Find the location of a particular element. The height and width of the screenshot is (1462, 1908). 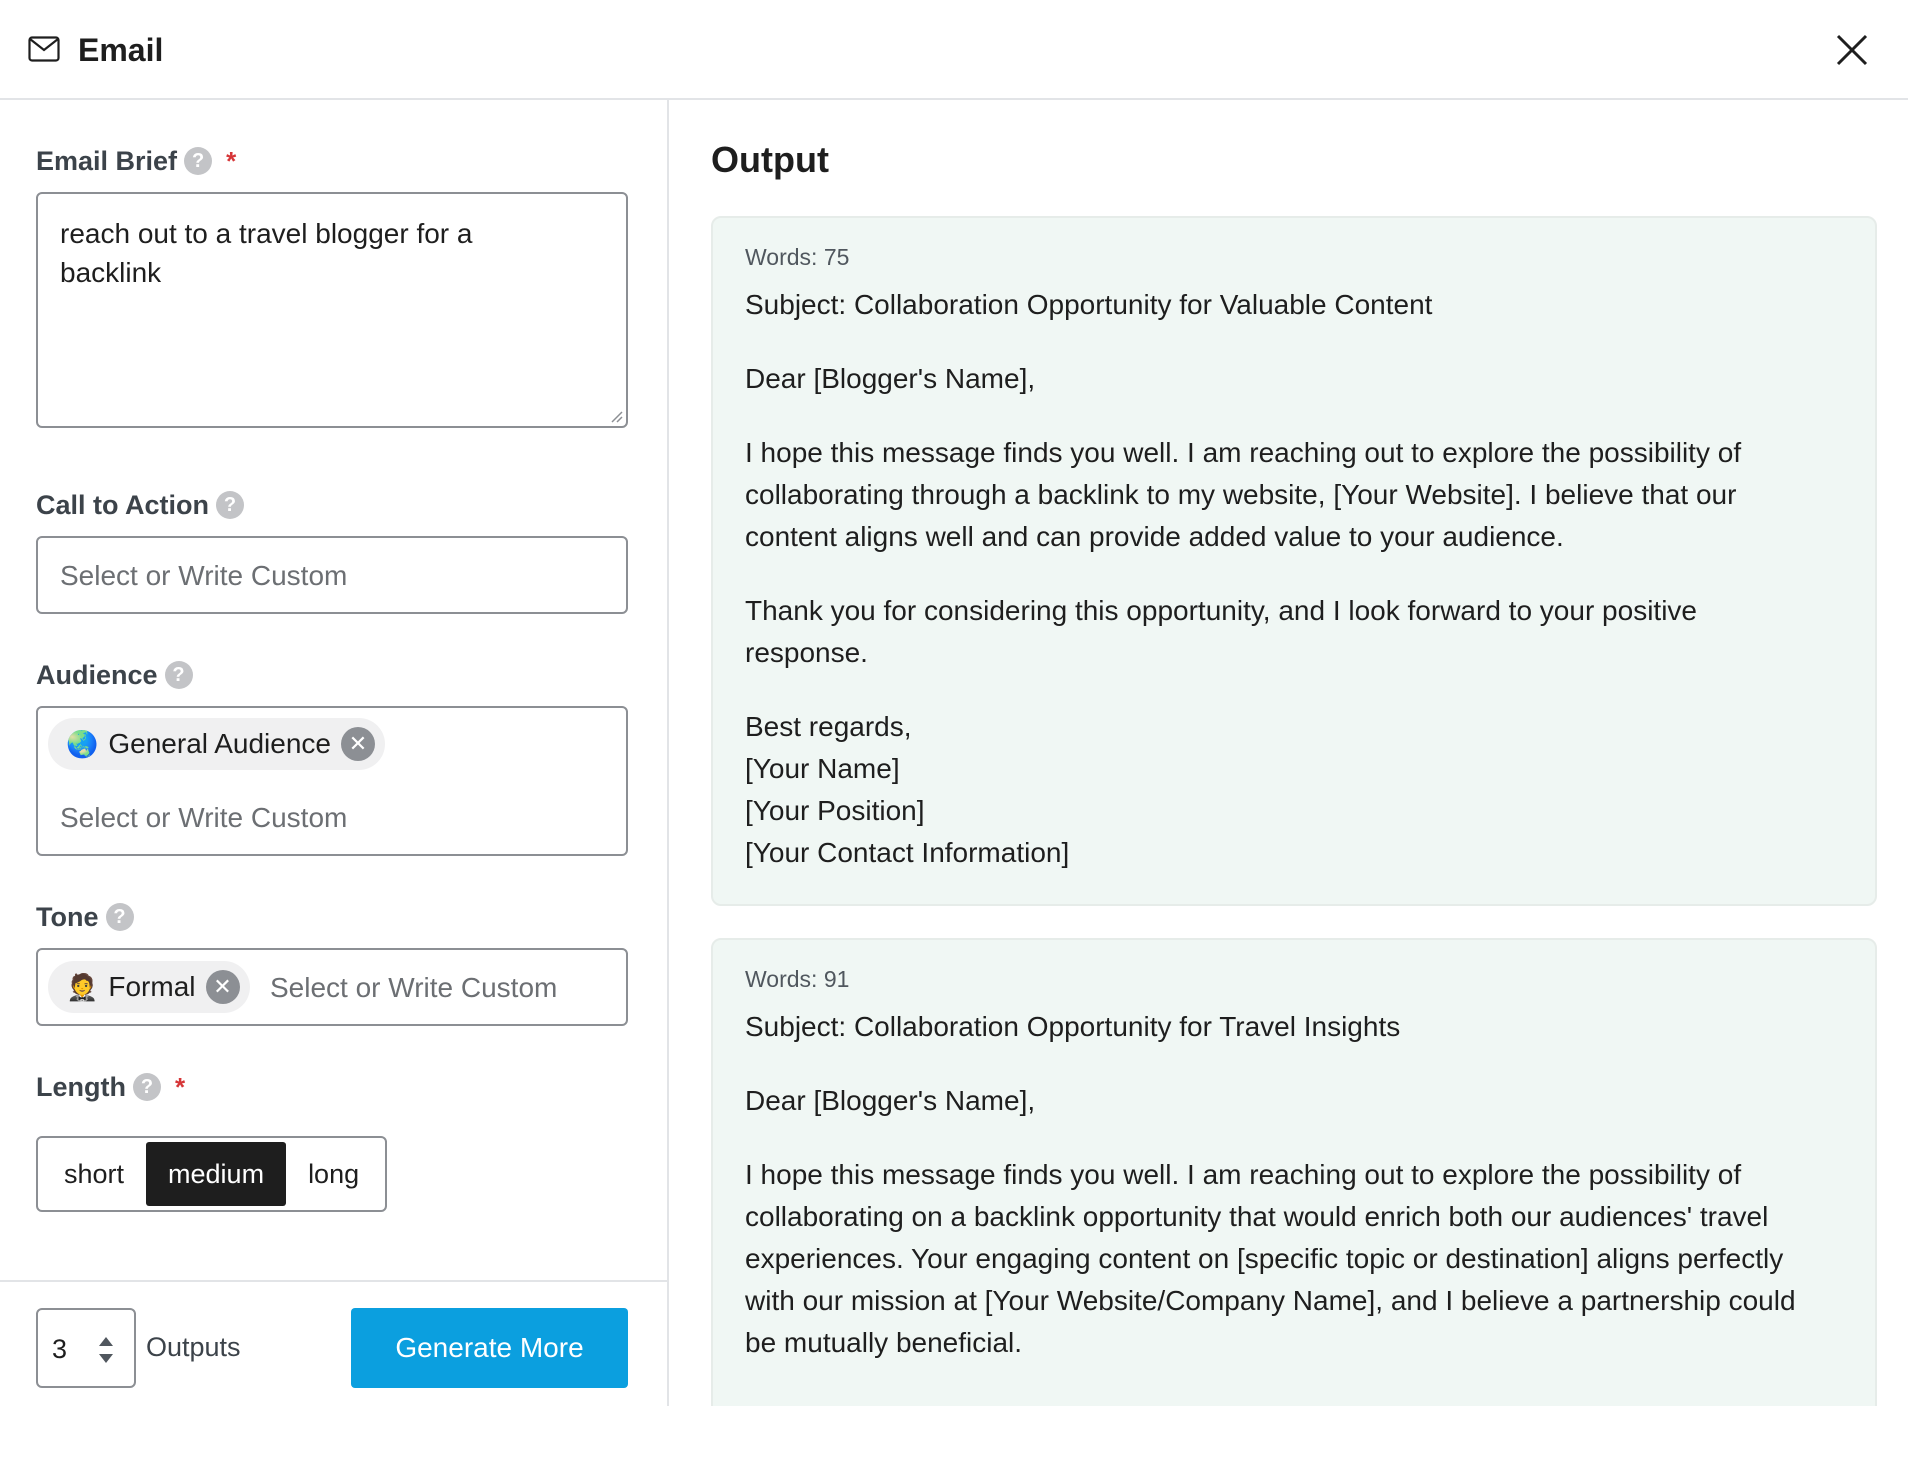

tone-label: Tone ? is located at coordinates (85, 917).